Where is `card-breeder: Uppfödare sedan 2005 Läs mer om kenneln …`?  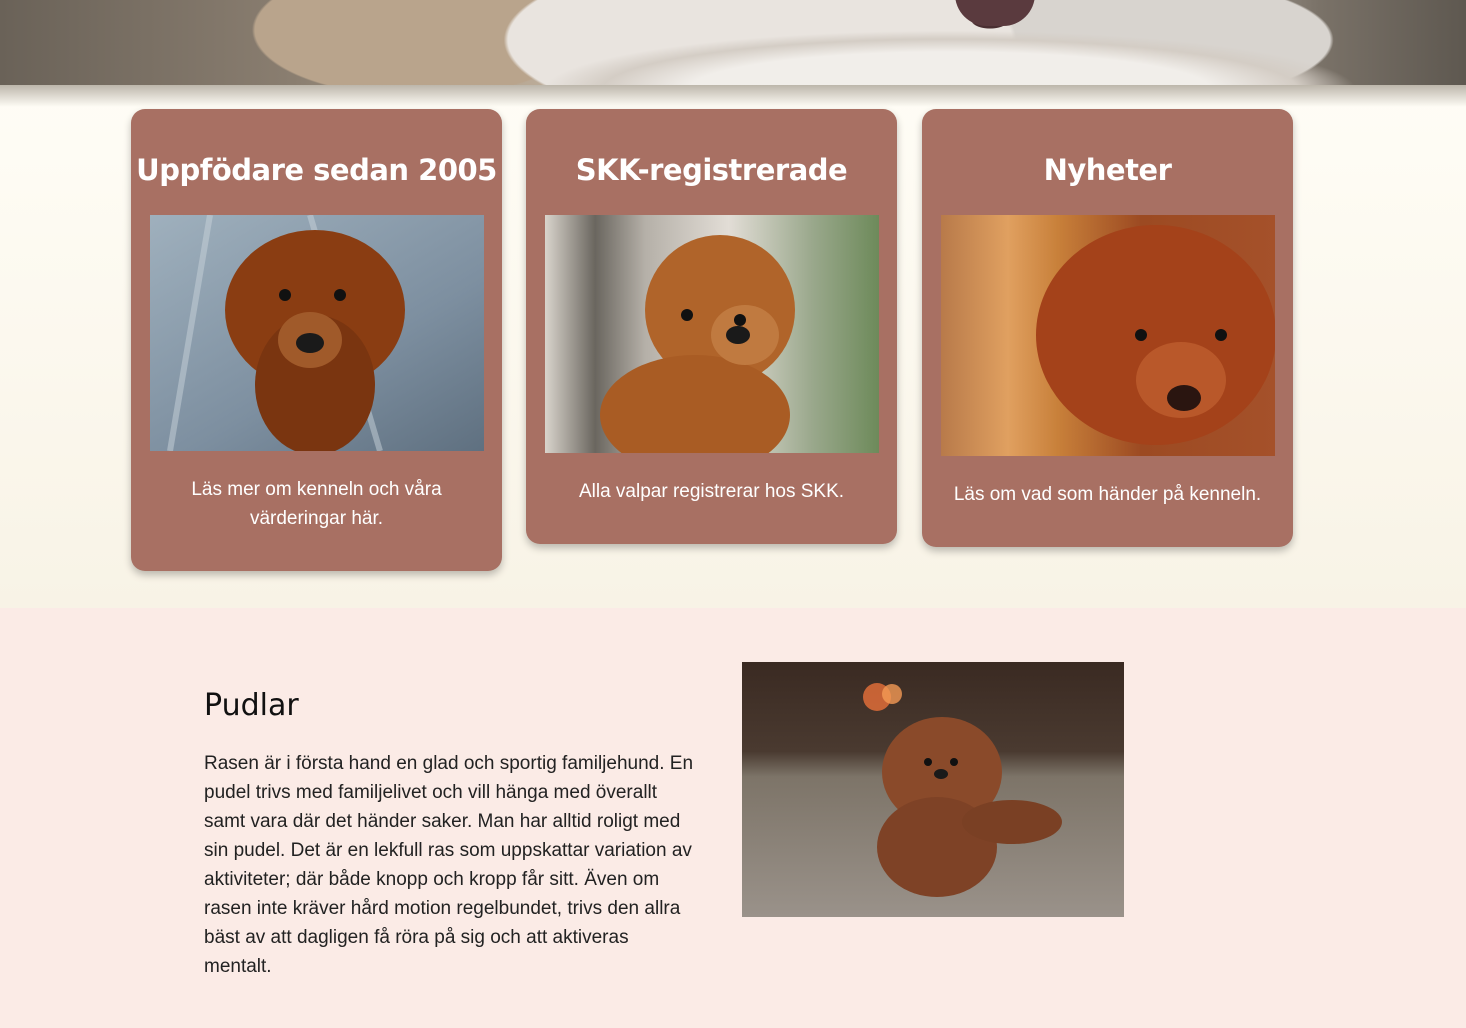
card-breeder: Uppfödare sedan 2005 Läs mer om kenneln … is located at coordinates (316, 340).